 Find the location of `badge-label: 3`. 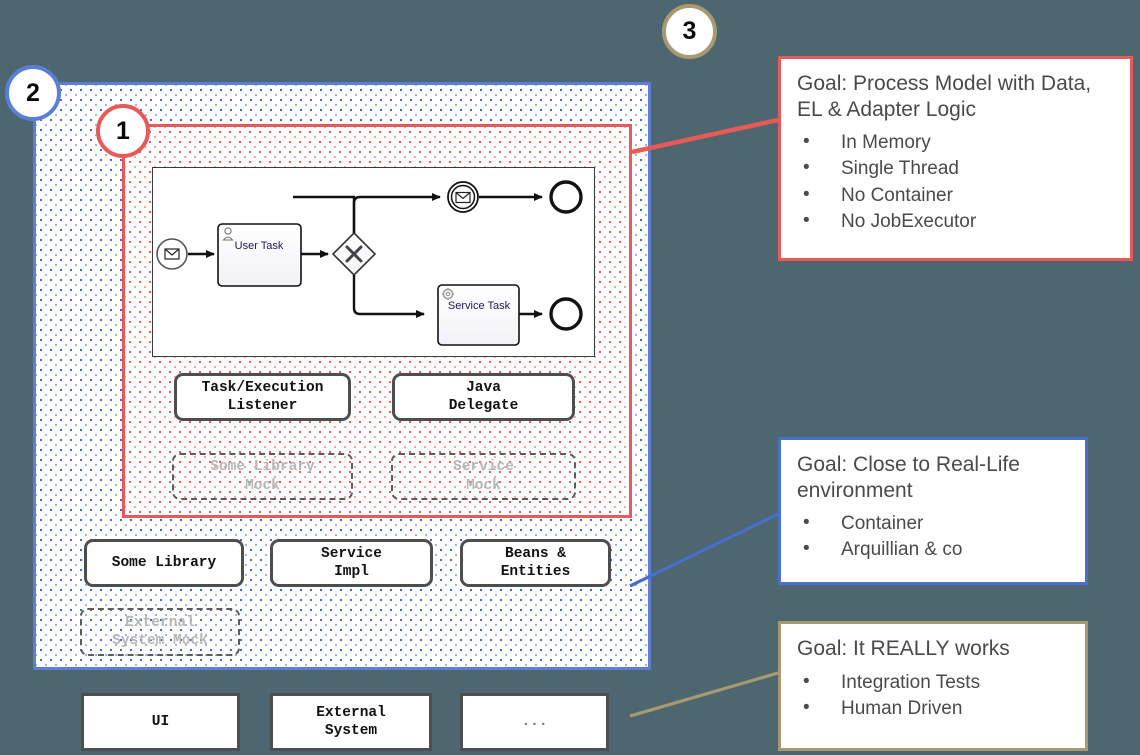

badge-label: 3 is located at coordinates (689, 31).